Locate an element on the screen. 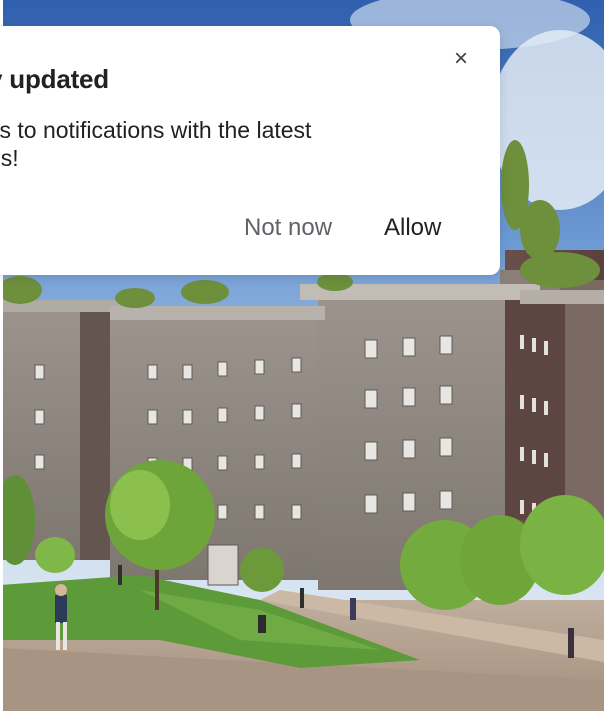 The height and width of the screenshot is (711, 604). allow-button: Allow is located at coordinates (412, 228).